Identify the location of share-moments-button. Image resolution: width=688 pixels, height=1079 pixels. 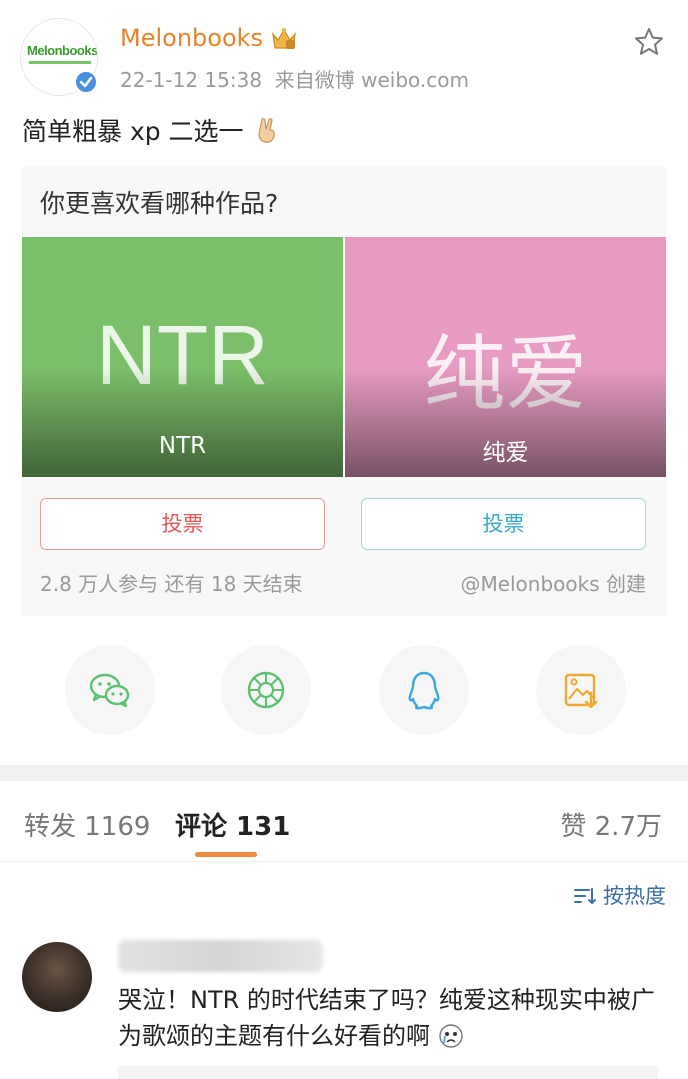
(266, 690).